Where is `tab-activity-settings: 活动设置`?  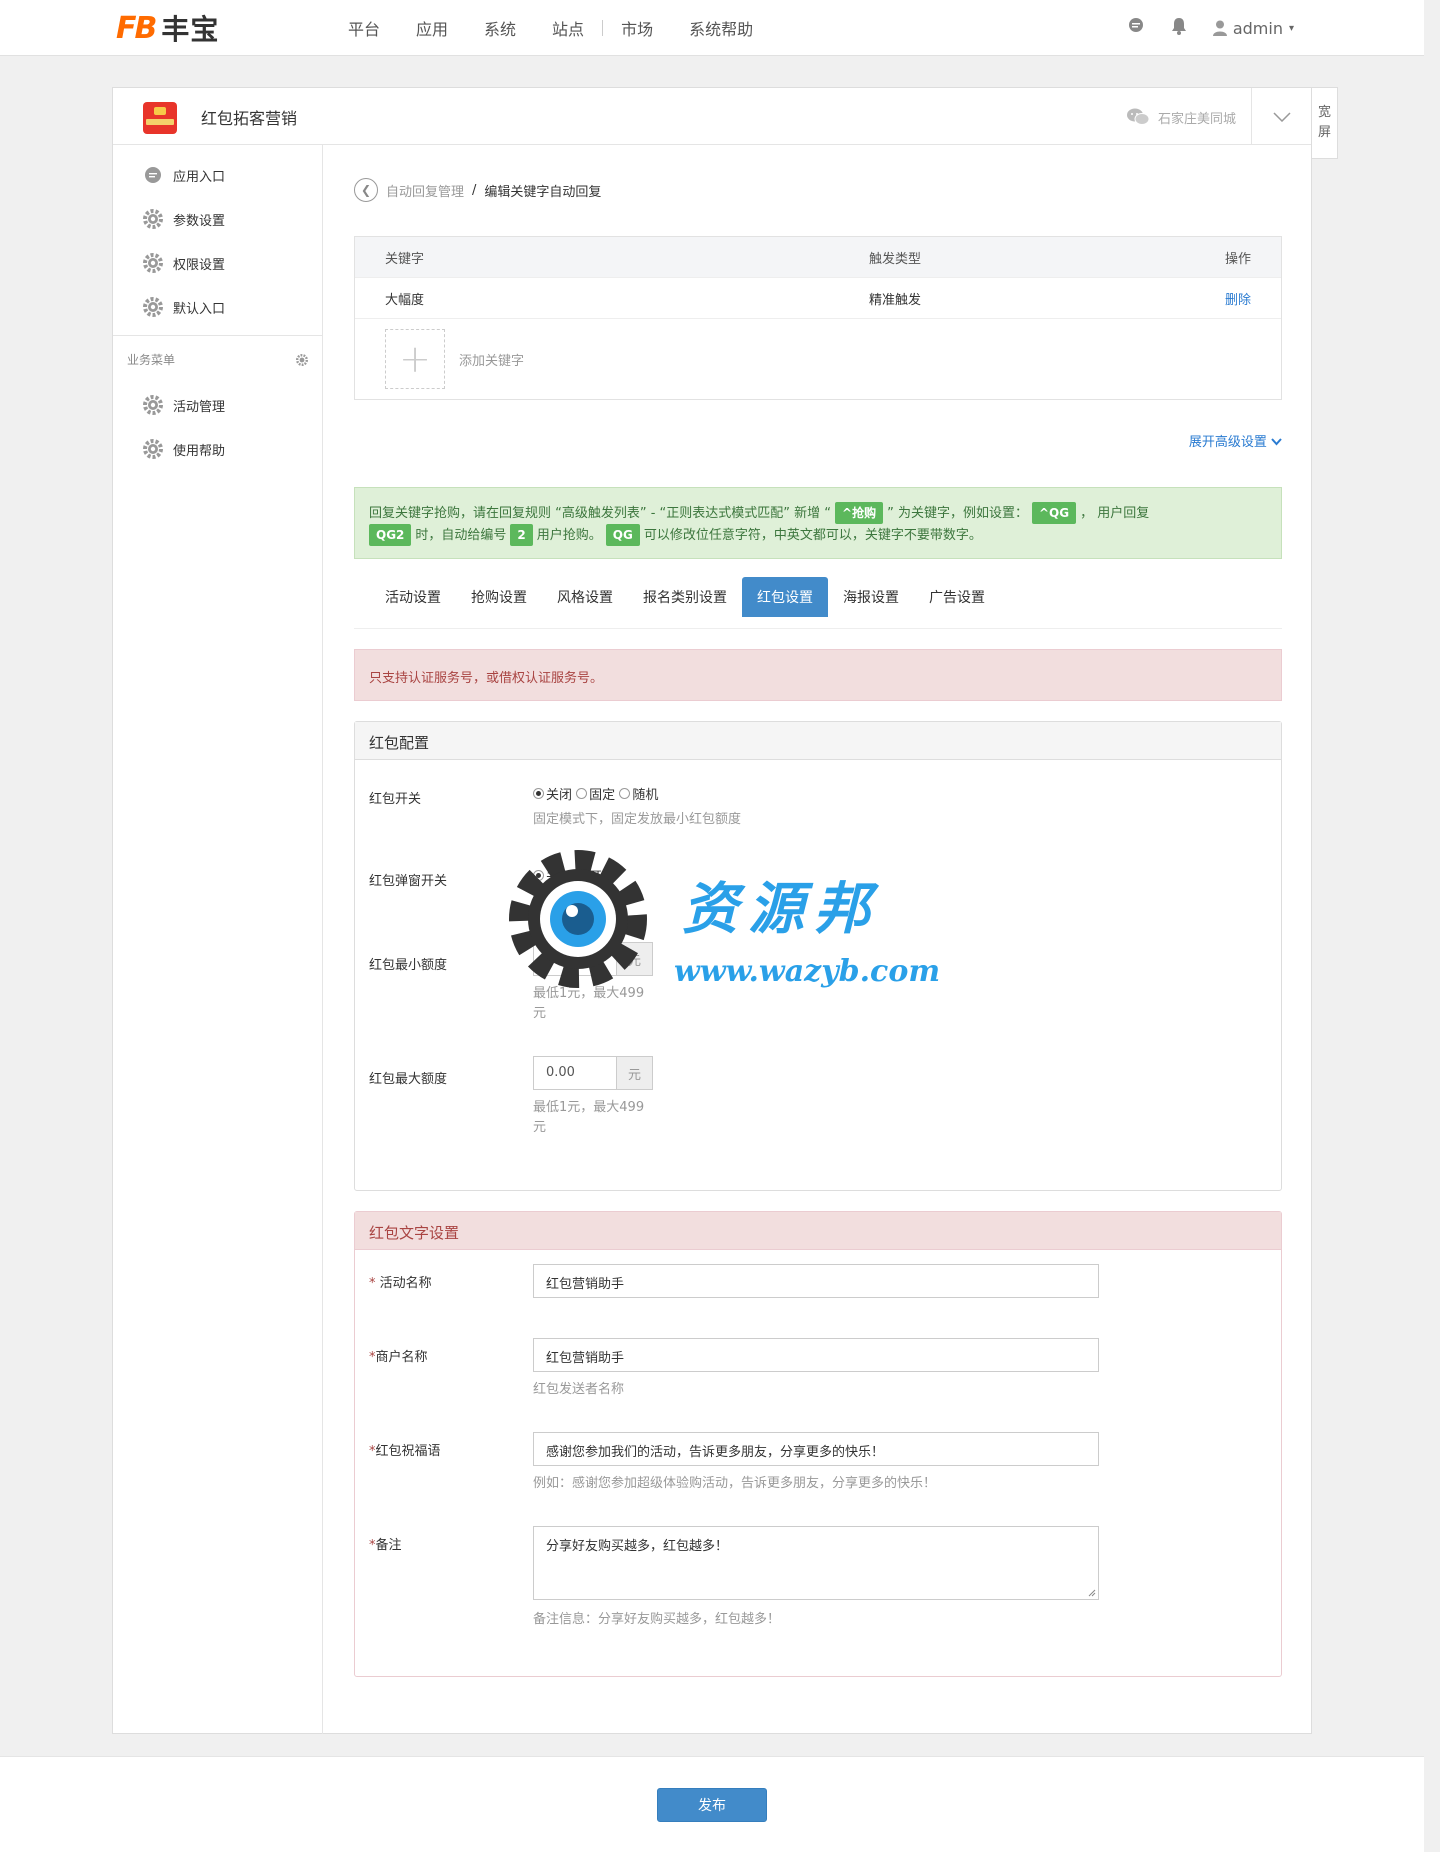 tab-activity-settings: 活动设置 is located at coordinates (413, 597).